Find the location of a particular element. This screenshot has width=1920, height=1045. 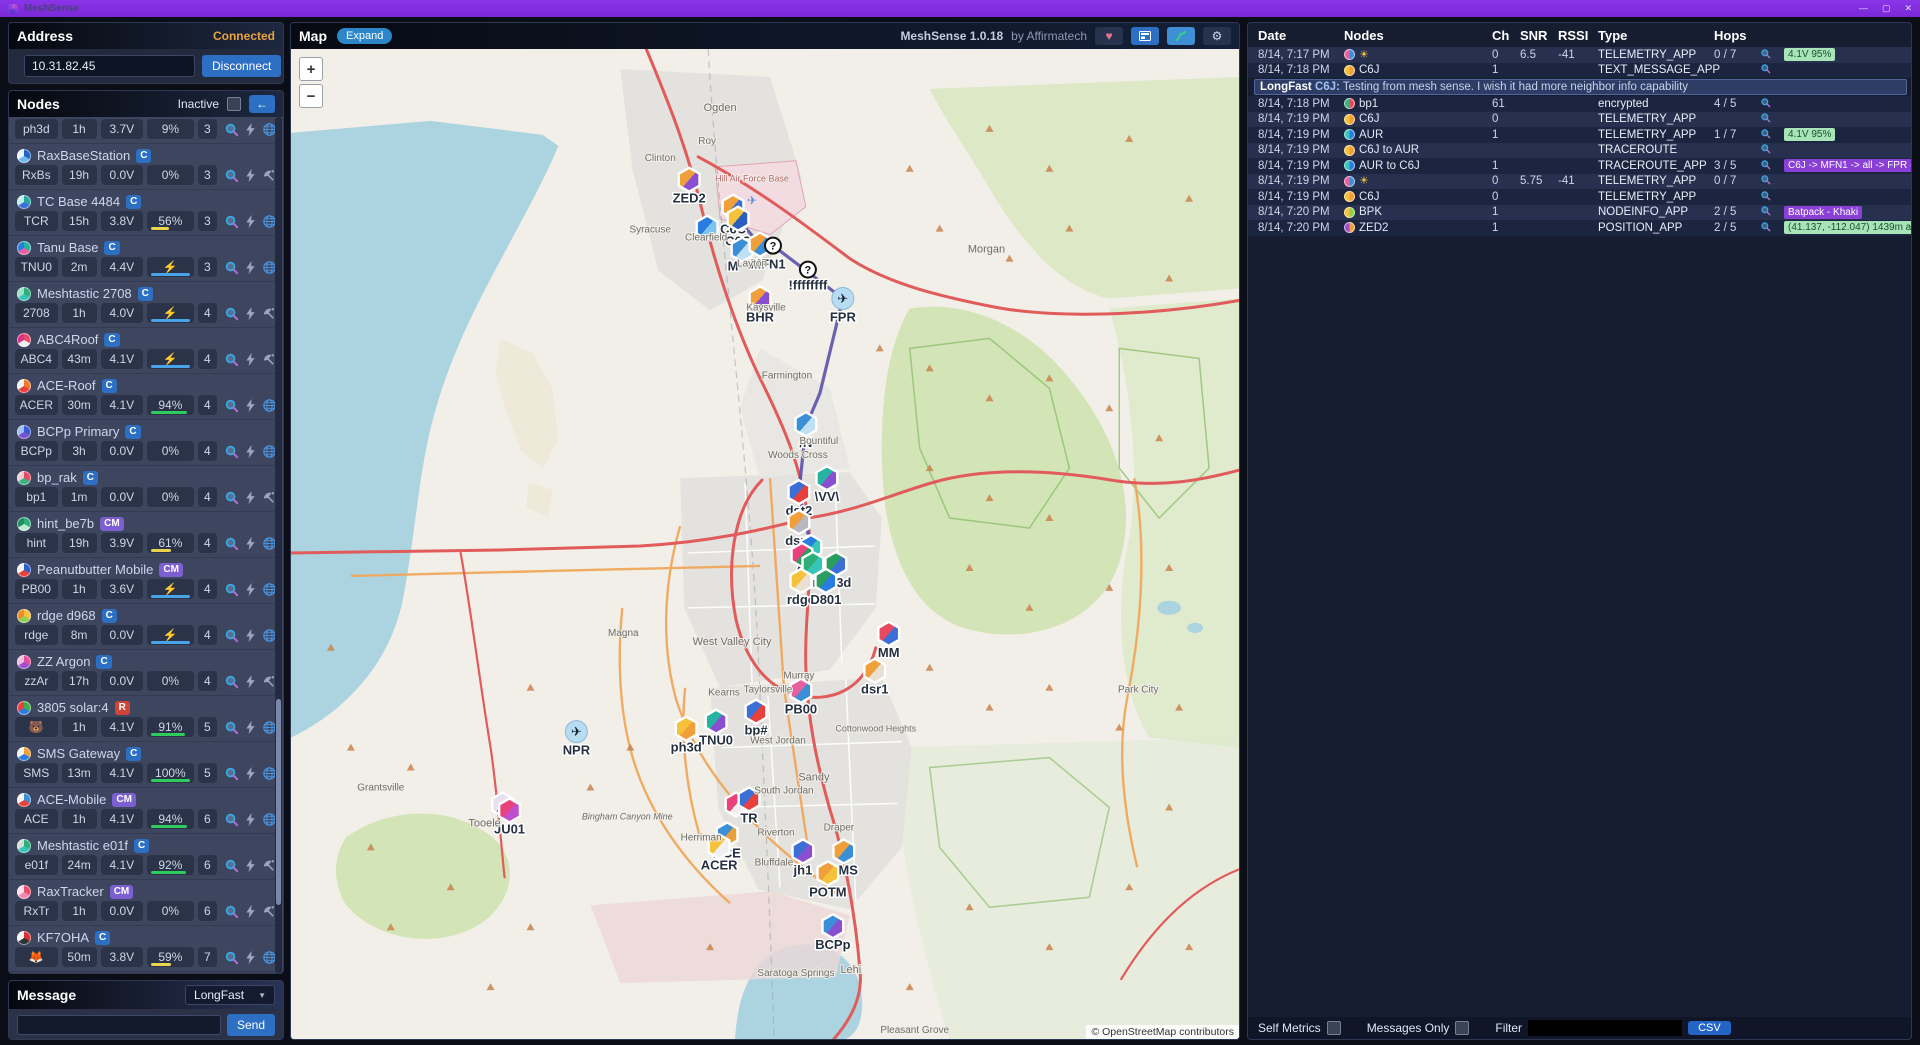

map-zoom-out-button: − is located at coordinates (311, 96).